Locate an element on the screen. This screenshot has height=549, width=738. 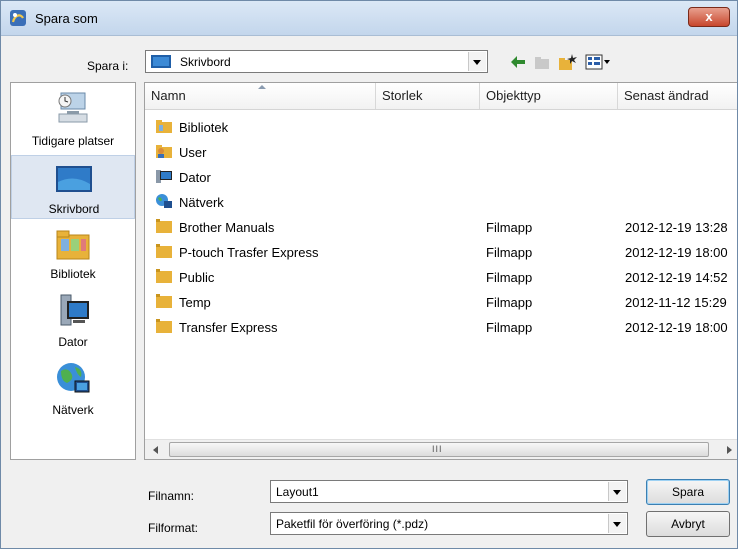
file-name: Dator is located at coordinates (195, 177).